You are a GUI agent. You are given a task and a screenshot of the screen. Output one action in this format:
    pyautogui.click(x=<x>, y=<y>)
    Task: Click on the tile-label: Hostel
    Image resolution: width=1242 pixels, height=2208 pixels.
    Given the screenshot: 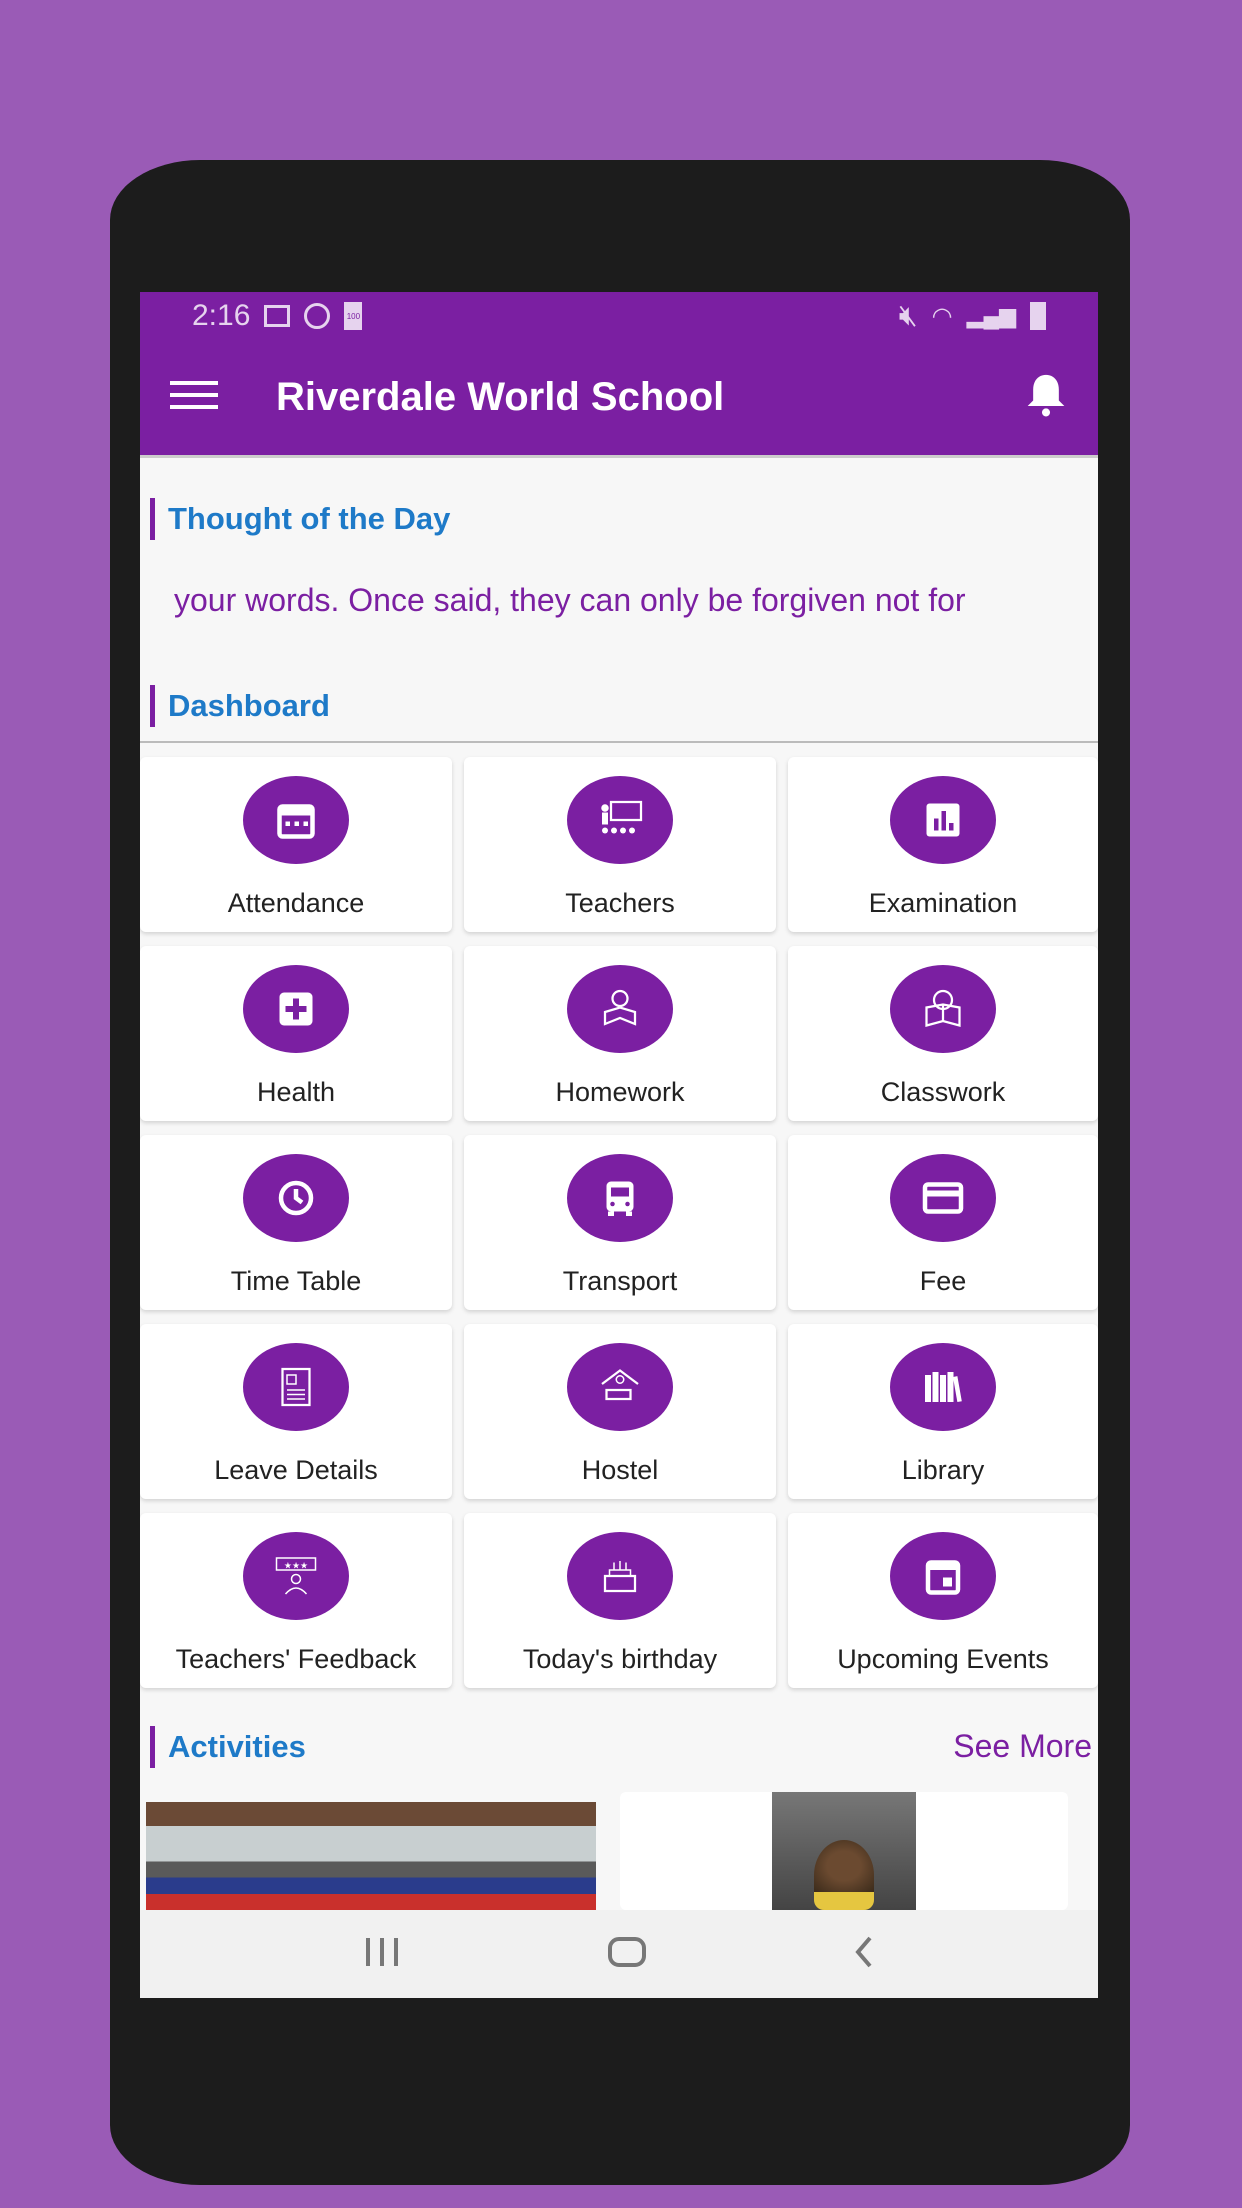 What is the action you would take?
    pyautogui.click(x=620, y=1470)
    